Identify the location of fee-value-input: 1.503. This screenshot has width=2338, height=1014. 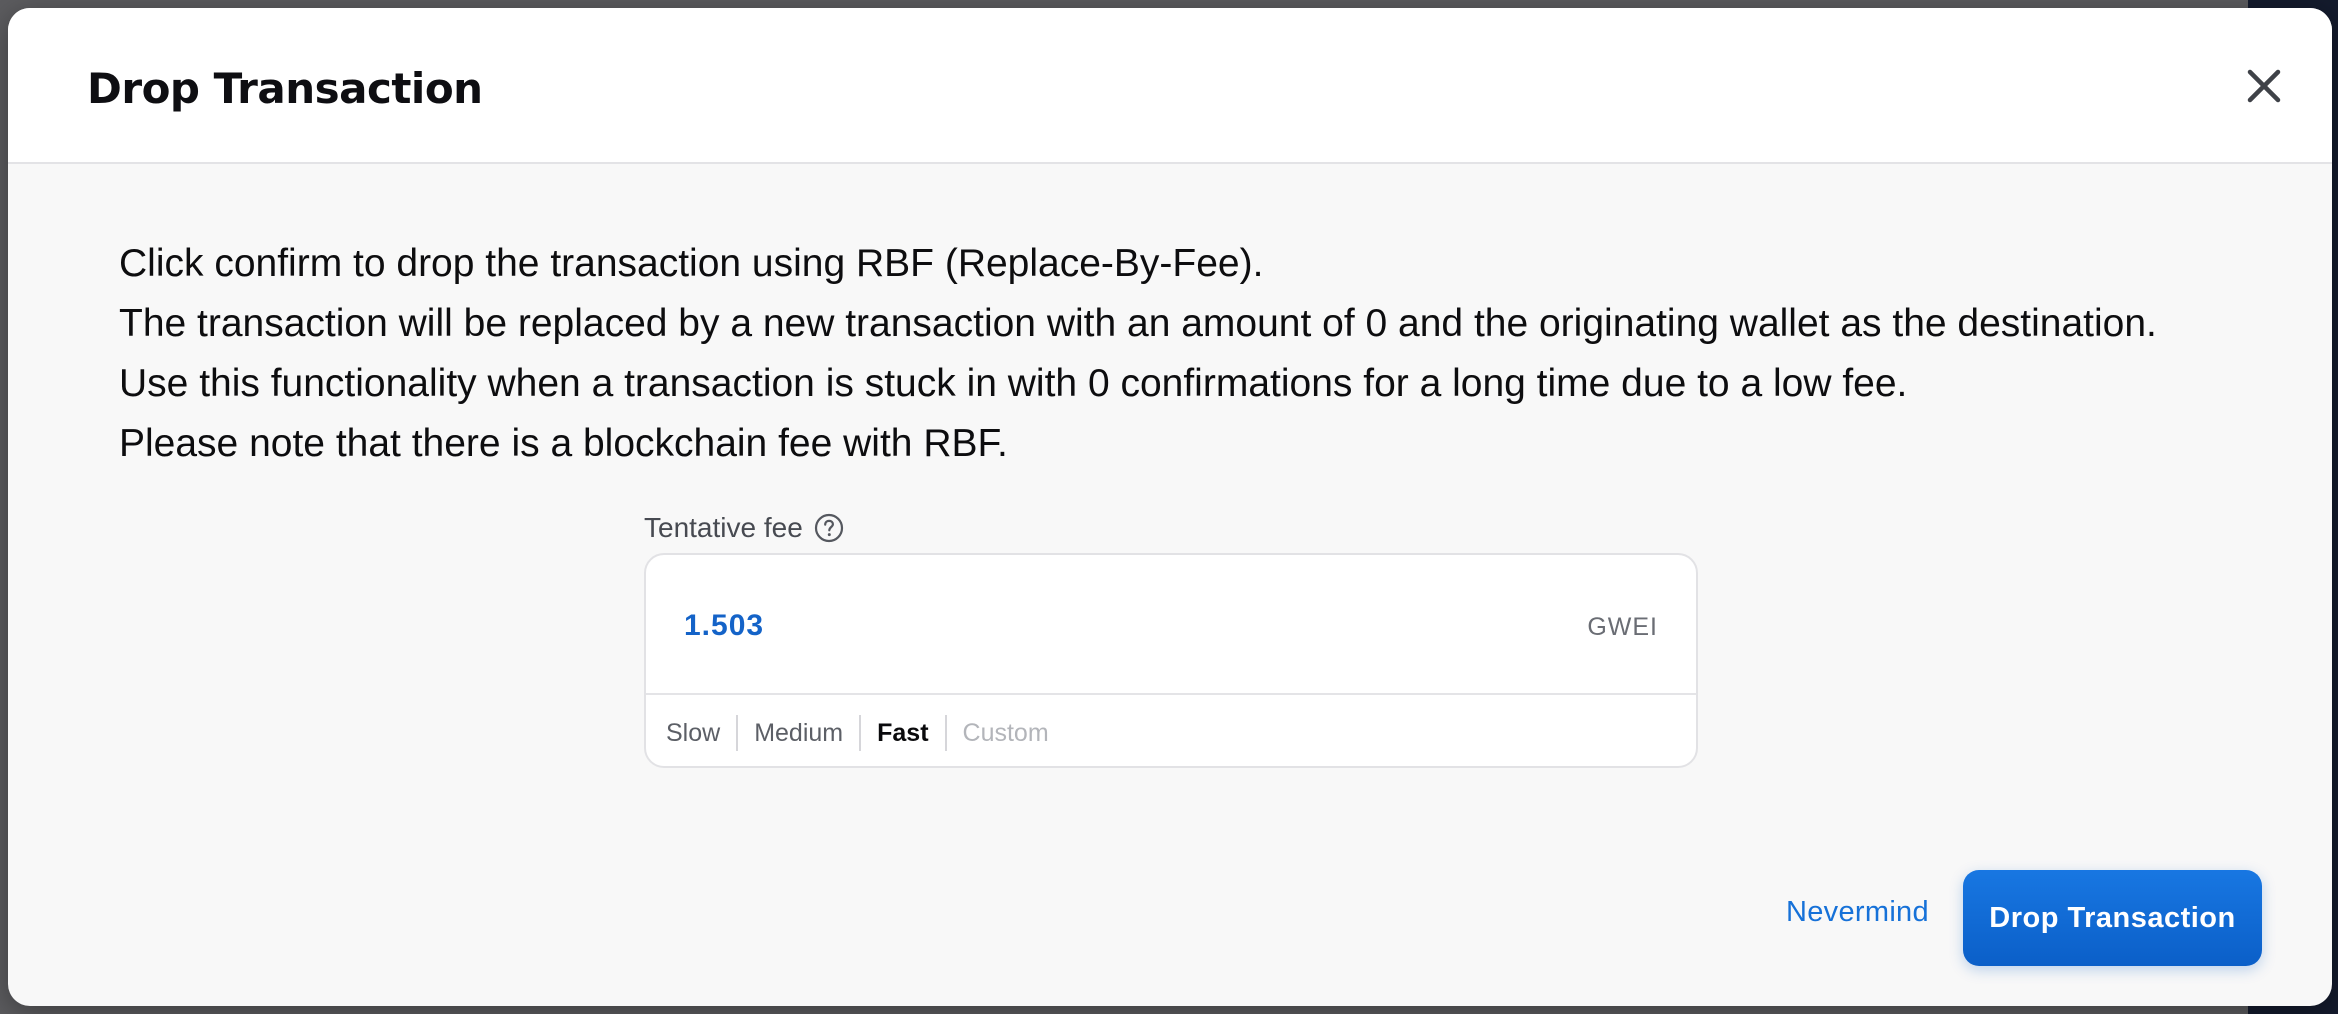
(724, 626).